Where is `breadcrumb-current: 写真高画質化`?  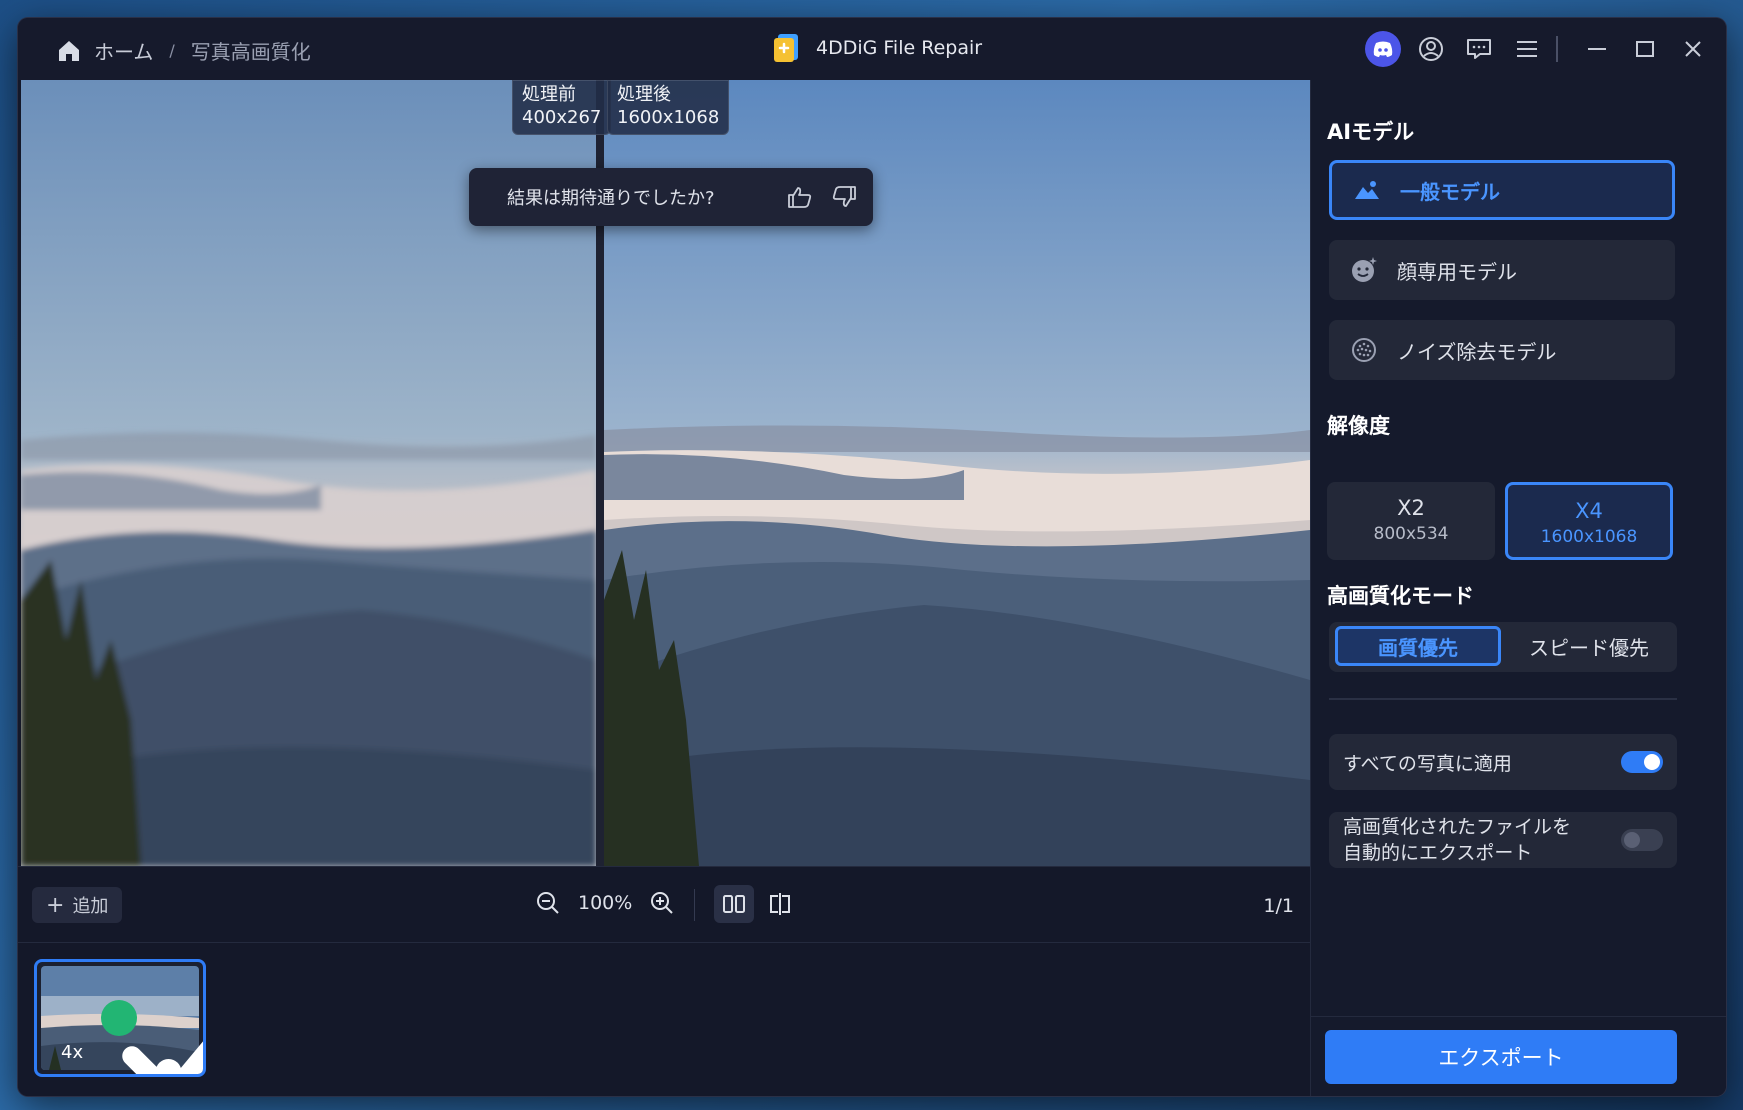 breadcrumb-current: 写真高画質化 is located at coordinates (250, 52).